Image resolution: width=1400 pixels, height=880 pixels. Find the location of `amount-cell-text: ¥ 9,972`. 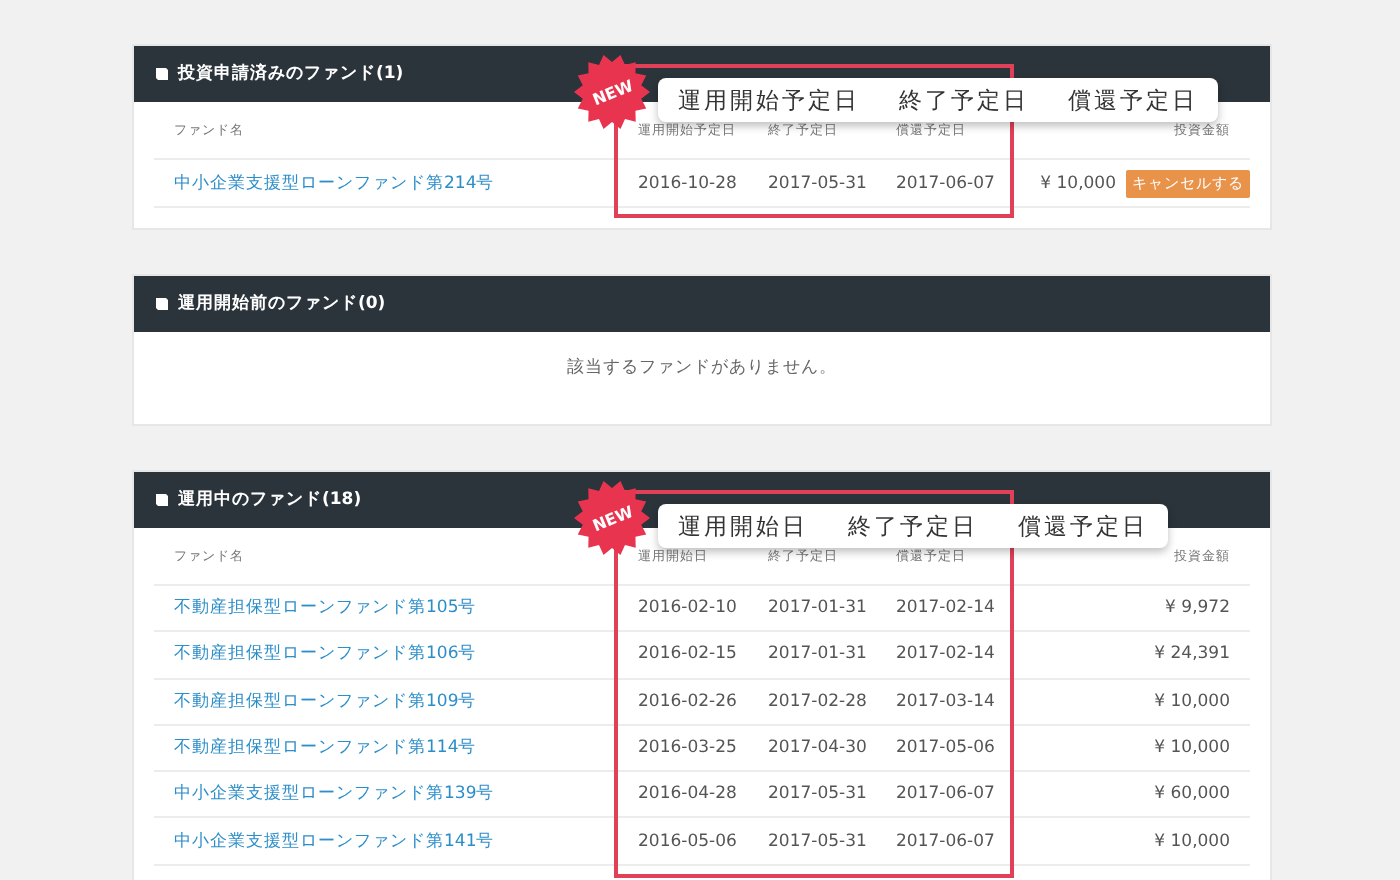

amount-cell-text: ¥ 9,972 is located at coordinates (1198, 608).